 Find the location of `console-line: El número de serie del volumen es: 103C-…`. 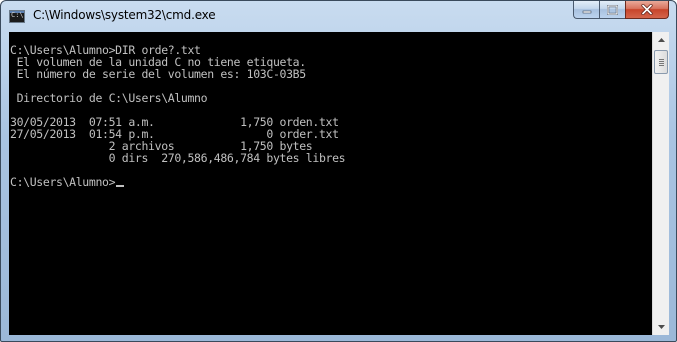

console-line: El número de serie del volumen es: 103C-… is located at coordinates (158, 74).